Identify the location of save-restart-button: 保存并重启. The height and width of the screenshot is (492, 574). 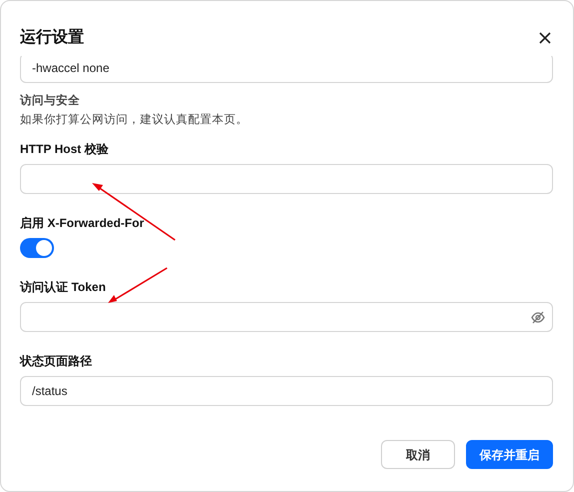
(509, 454).